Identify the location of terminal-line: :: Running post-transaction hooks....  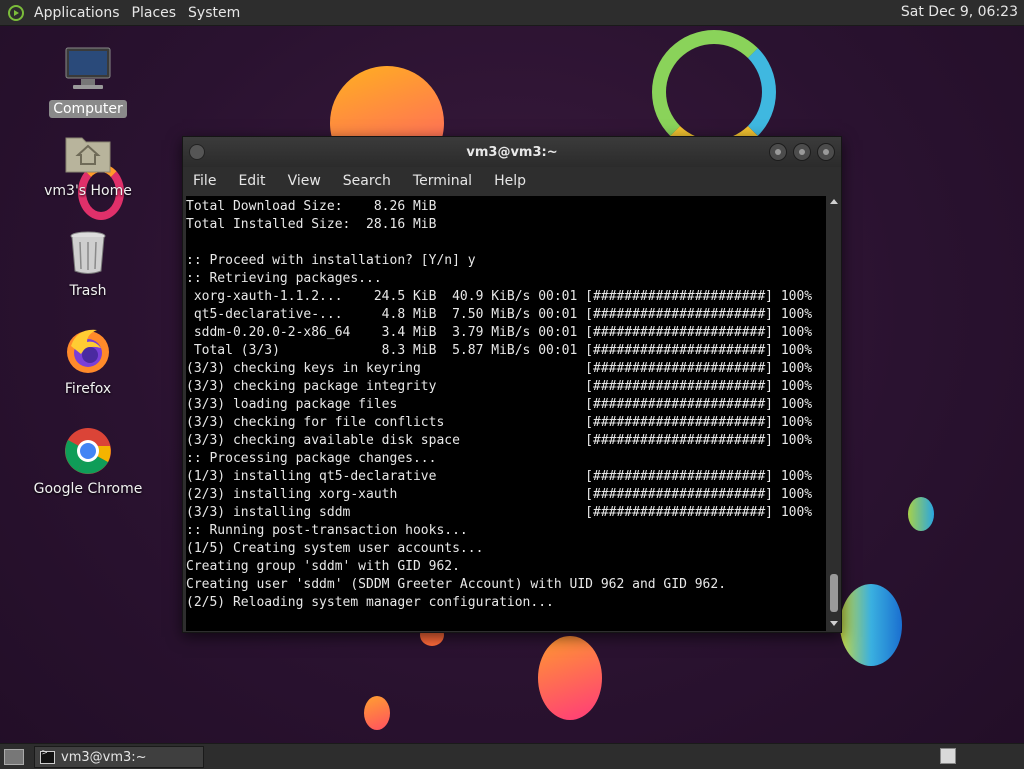
(327, 530).